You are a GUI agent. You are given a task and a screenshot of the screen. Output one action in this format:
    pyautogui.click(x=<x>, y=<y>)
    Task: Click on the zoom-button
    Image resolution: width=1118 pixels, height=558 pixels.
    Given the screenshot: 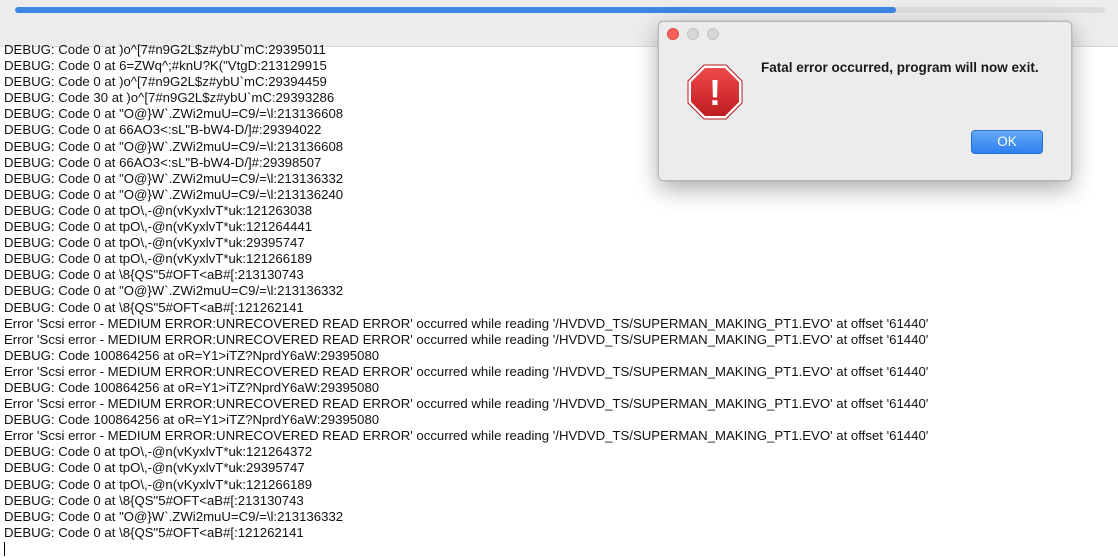 What is the action you would take?
    pyautogui.click(x=713, y=34)
    